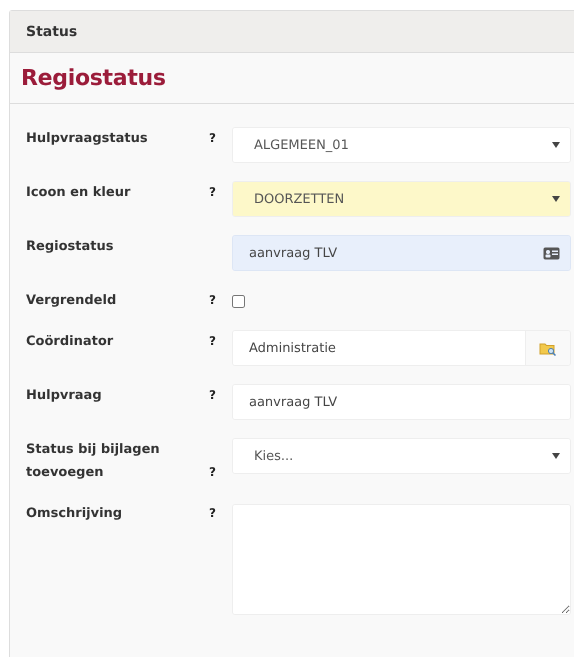 This screenshot has height=657, width=574. Describe the element at coordinates (52, 32) in the screenshot. I see `panel-title: Status` at that location.